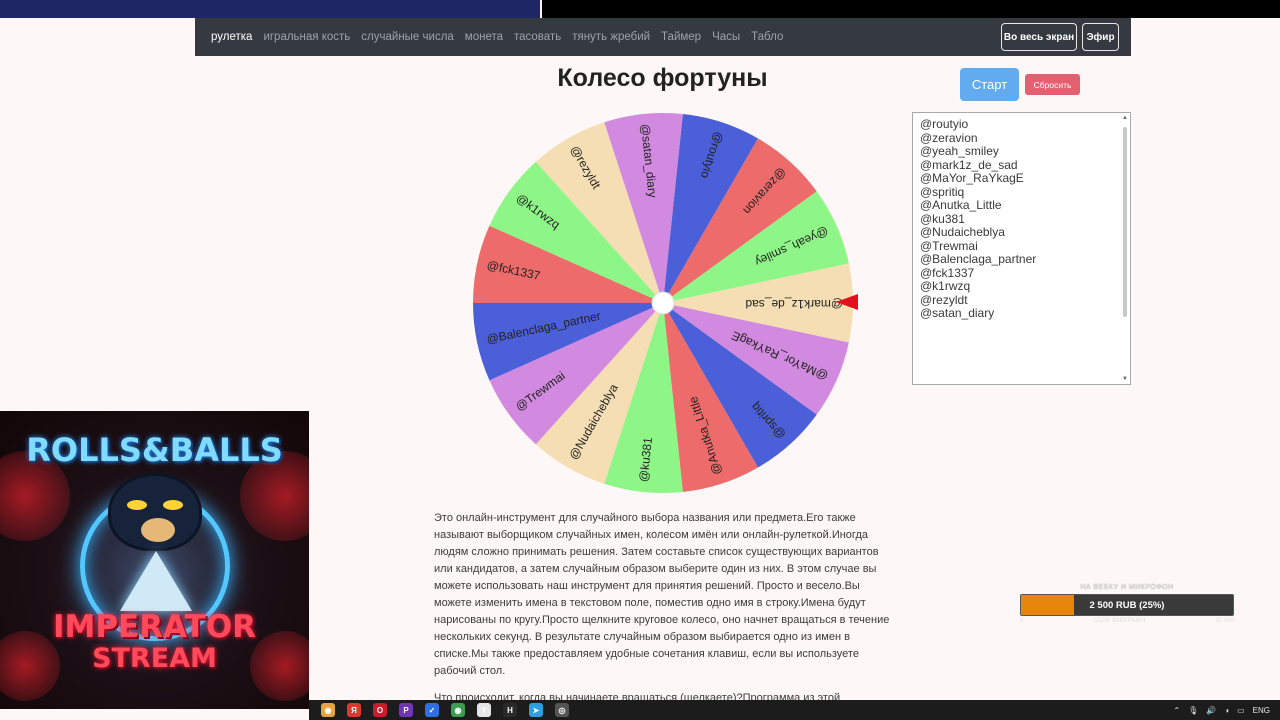  I want to click on goal-progress-text: 2 500 RUB (25%), so click(1127, 605).